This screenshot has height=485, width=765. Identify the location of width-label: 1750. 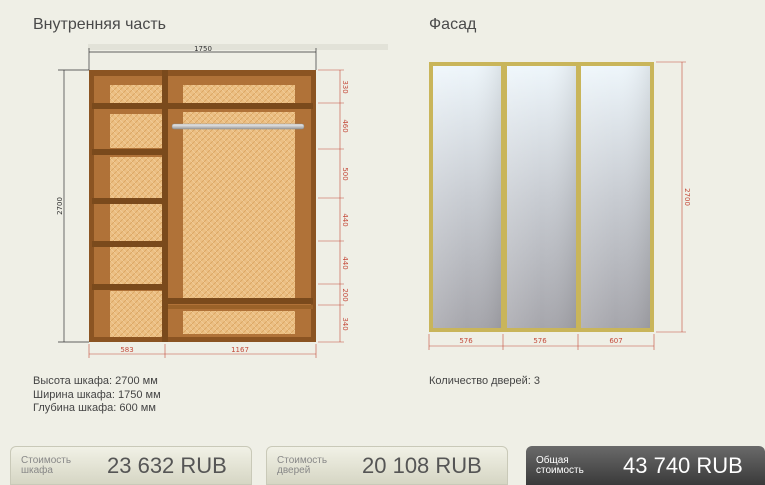
(203, 49).